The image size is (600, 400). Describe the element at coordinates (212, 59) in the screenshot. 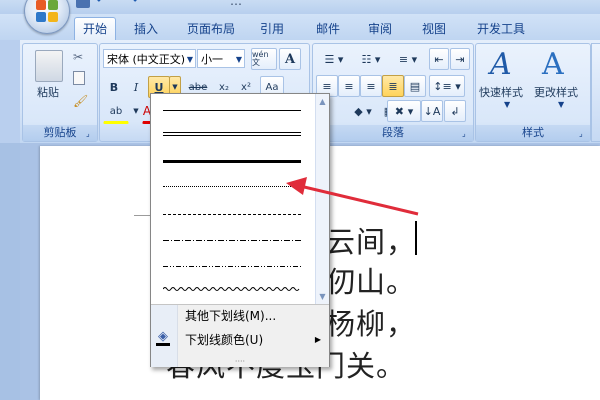

I see `font-size-value: 小一` at that location.